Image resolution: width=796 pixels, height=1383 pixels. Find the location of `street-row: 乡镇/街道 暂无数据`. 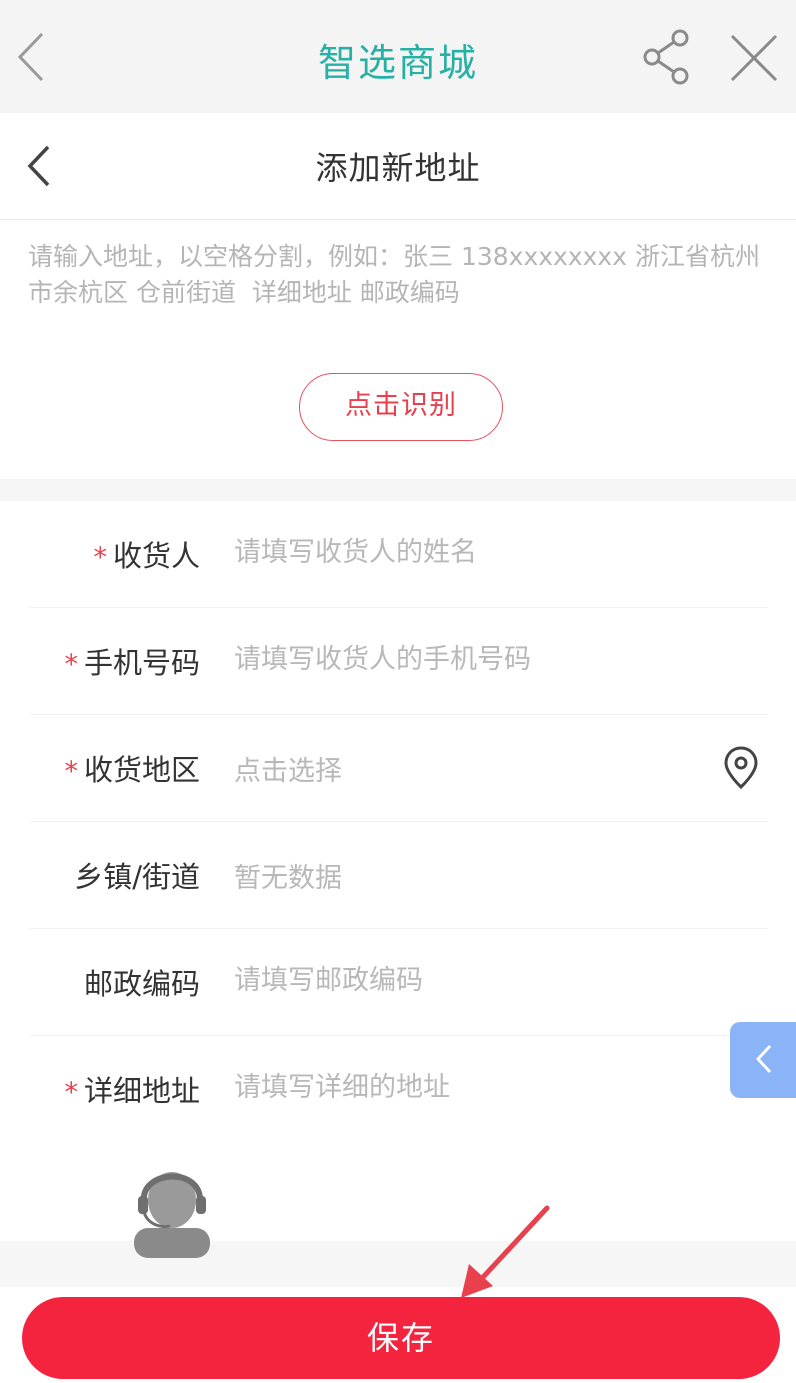

street-row: 乡镇/街道 暂无数据 is located at coordinates (398, 875).